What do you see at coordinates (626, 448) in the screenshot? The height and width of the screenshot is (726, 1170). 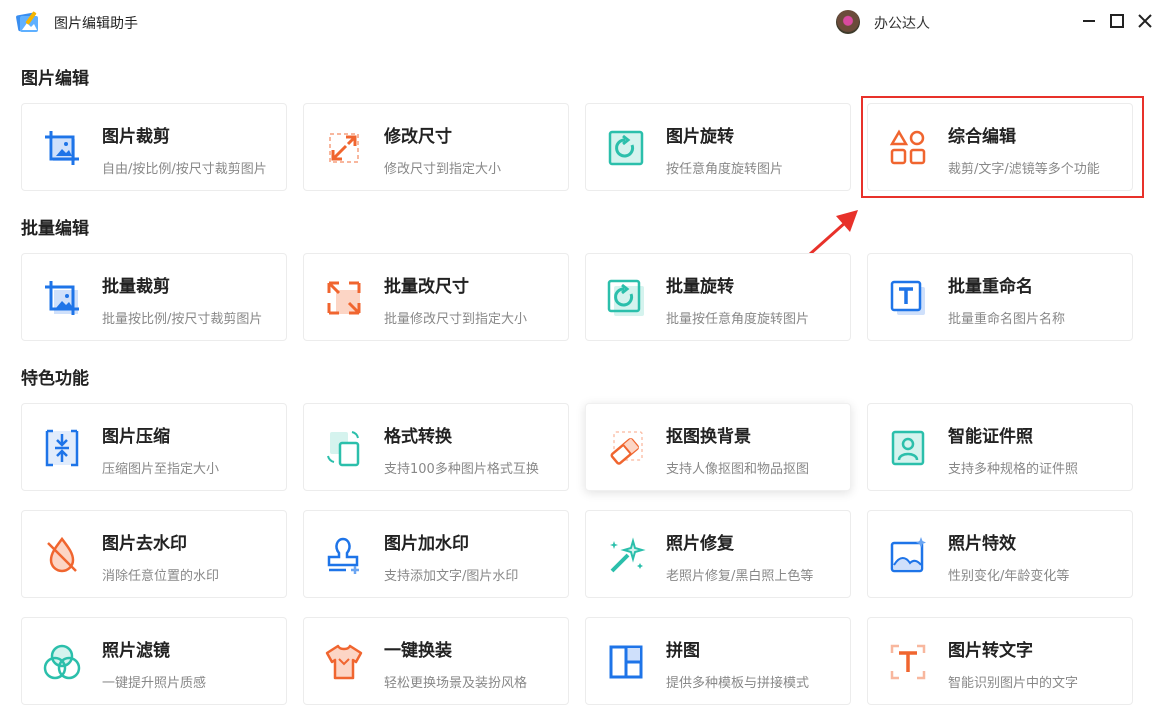 I see `eraser-icon` at bounding box center [626, 448].